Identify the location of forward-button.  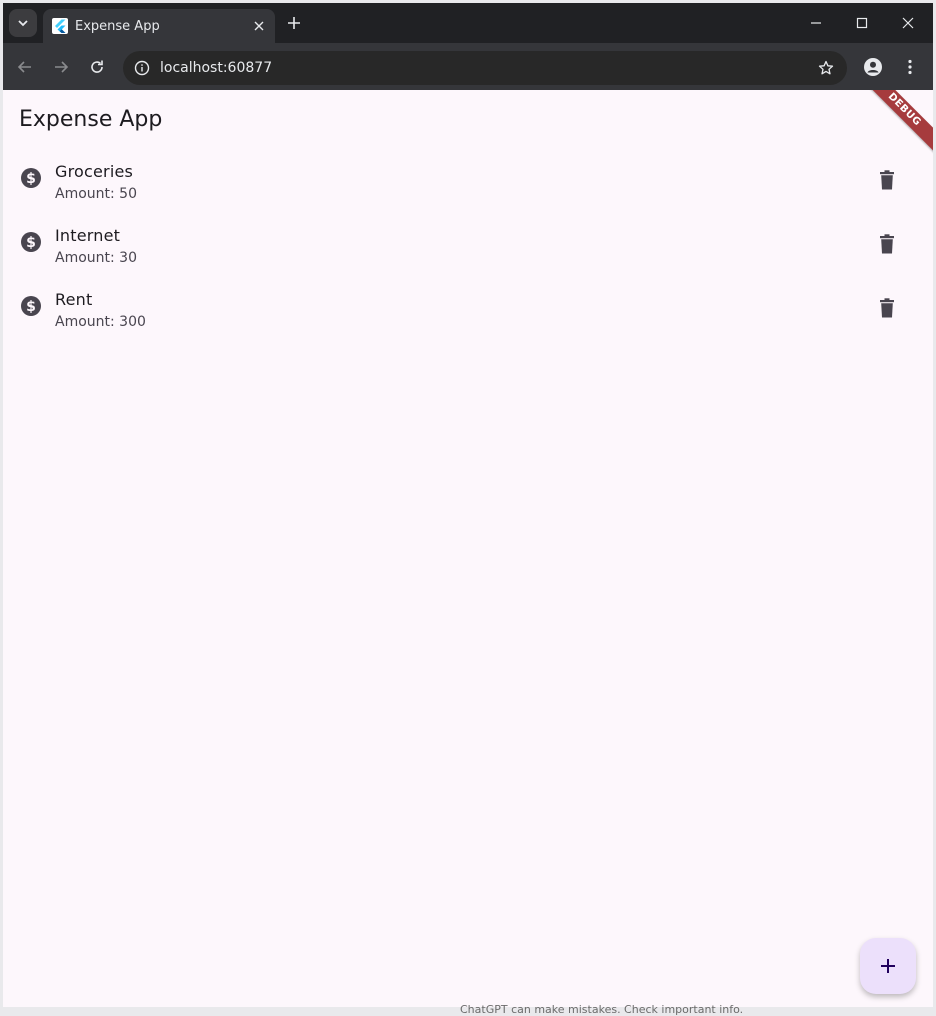
(61, 67).